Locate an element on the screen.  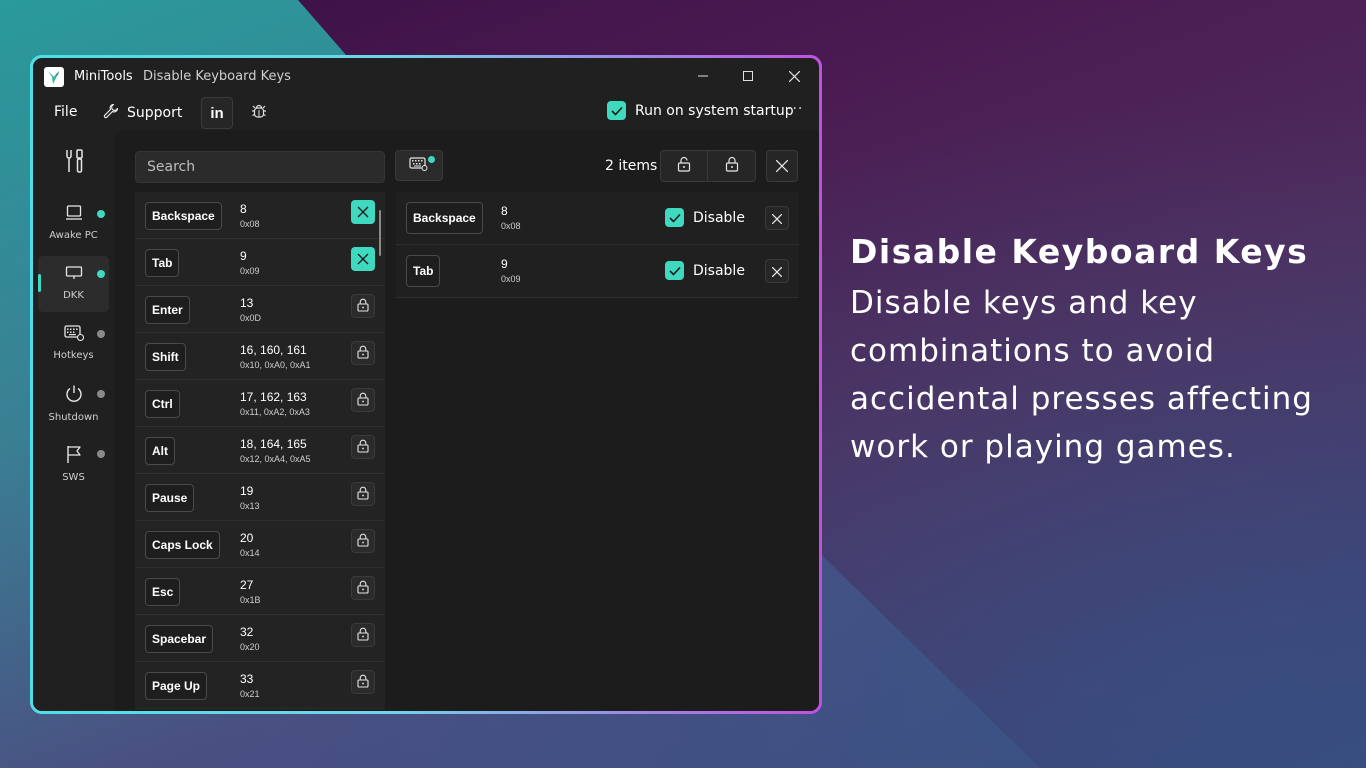
bug-report-button is located at coordinates (259, 113).